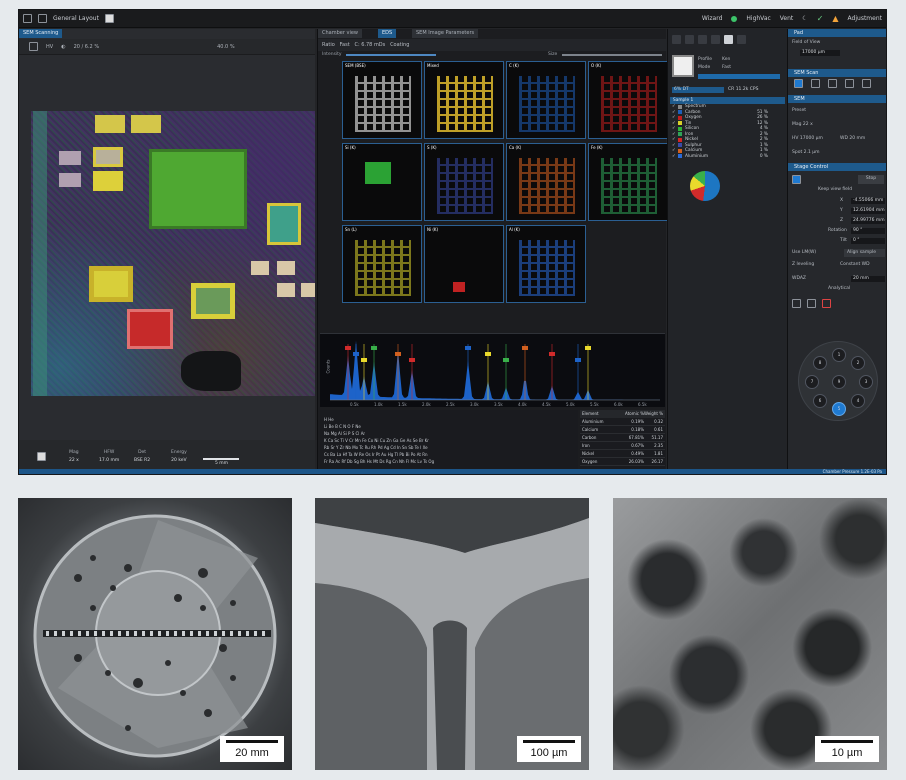  Describe the element at coordinates (838, 381) in the screenshot. I see `sample-holder-navigator: 12 3 456 7 89` at that location.